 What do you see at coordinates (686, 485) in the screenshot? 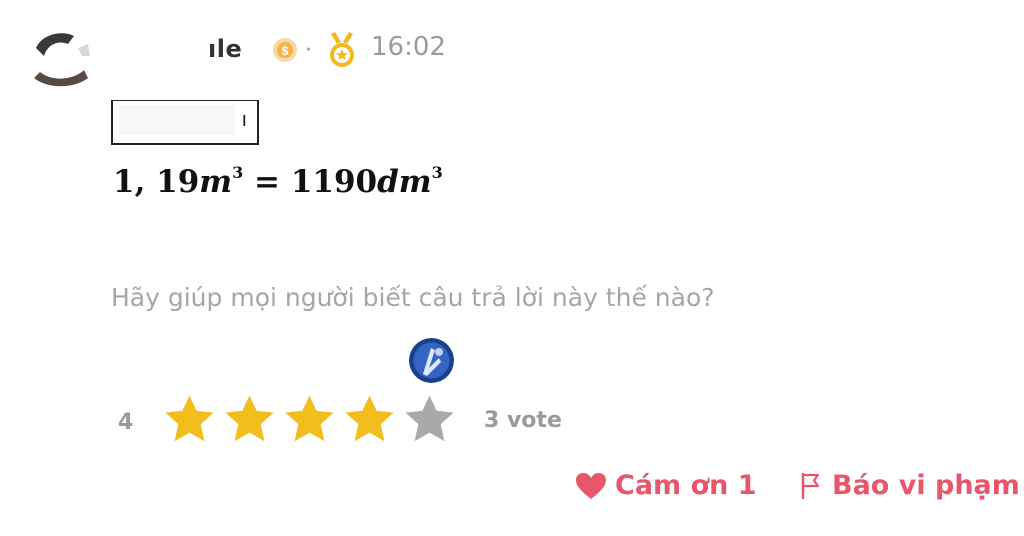
I see `thanks-label: Cám ơn 1` at bounding box center [686, 485].